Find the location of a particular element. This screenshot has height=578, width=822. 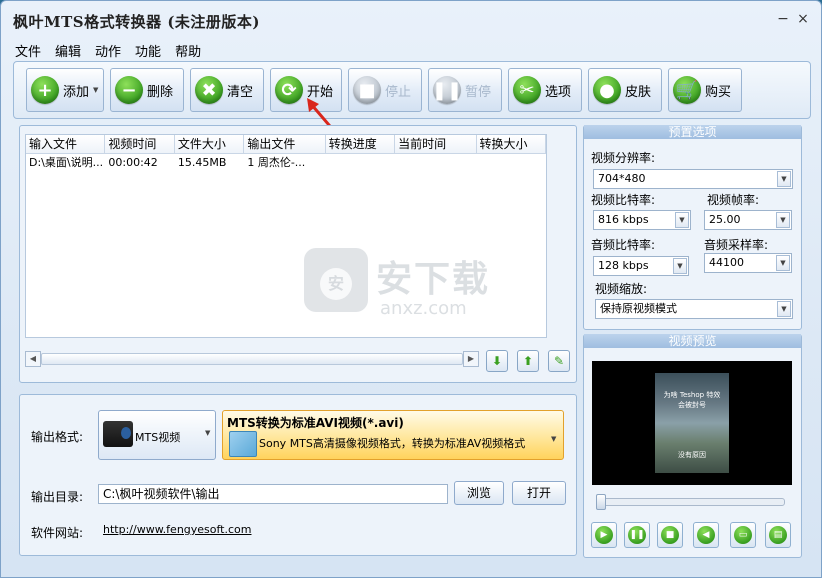

fps-value: 25.00 is located at coordinates (725, 219).